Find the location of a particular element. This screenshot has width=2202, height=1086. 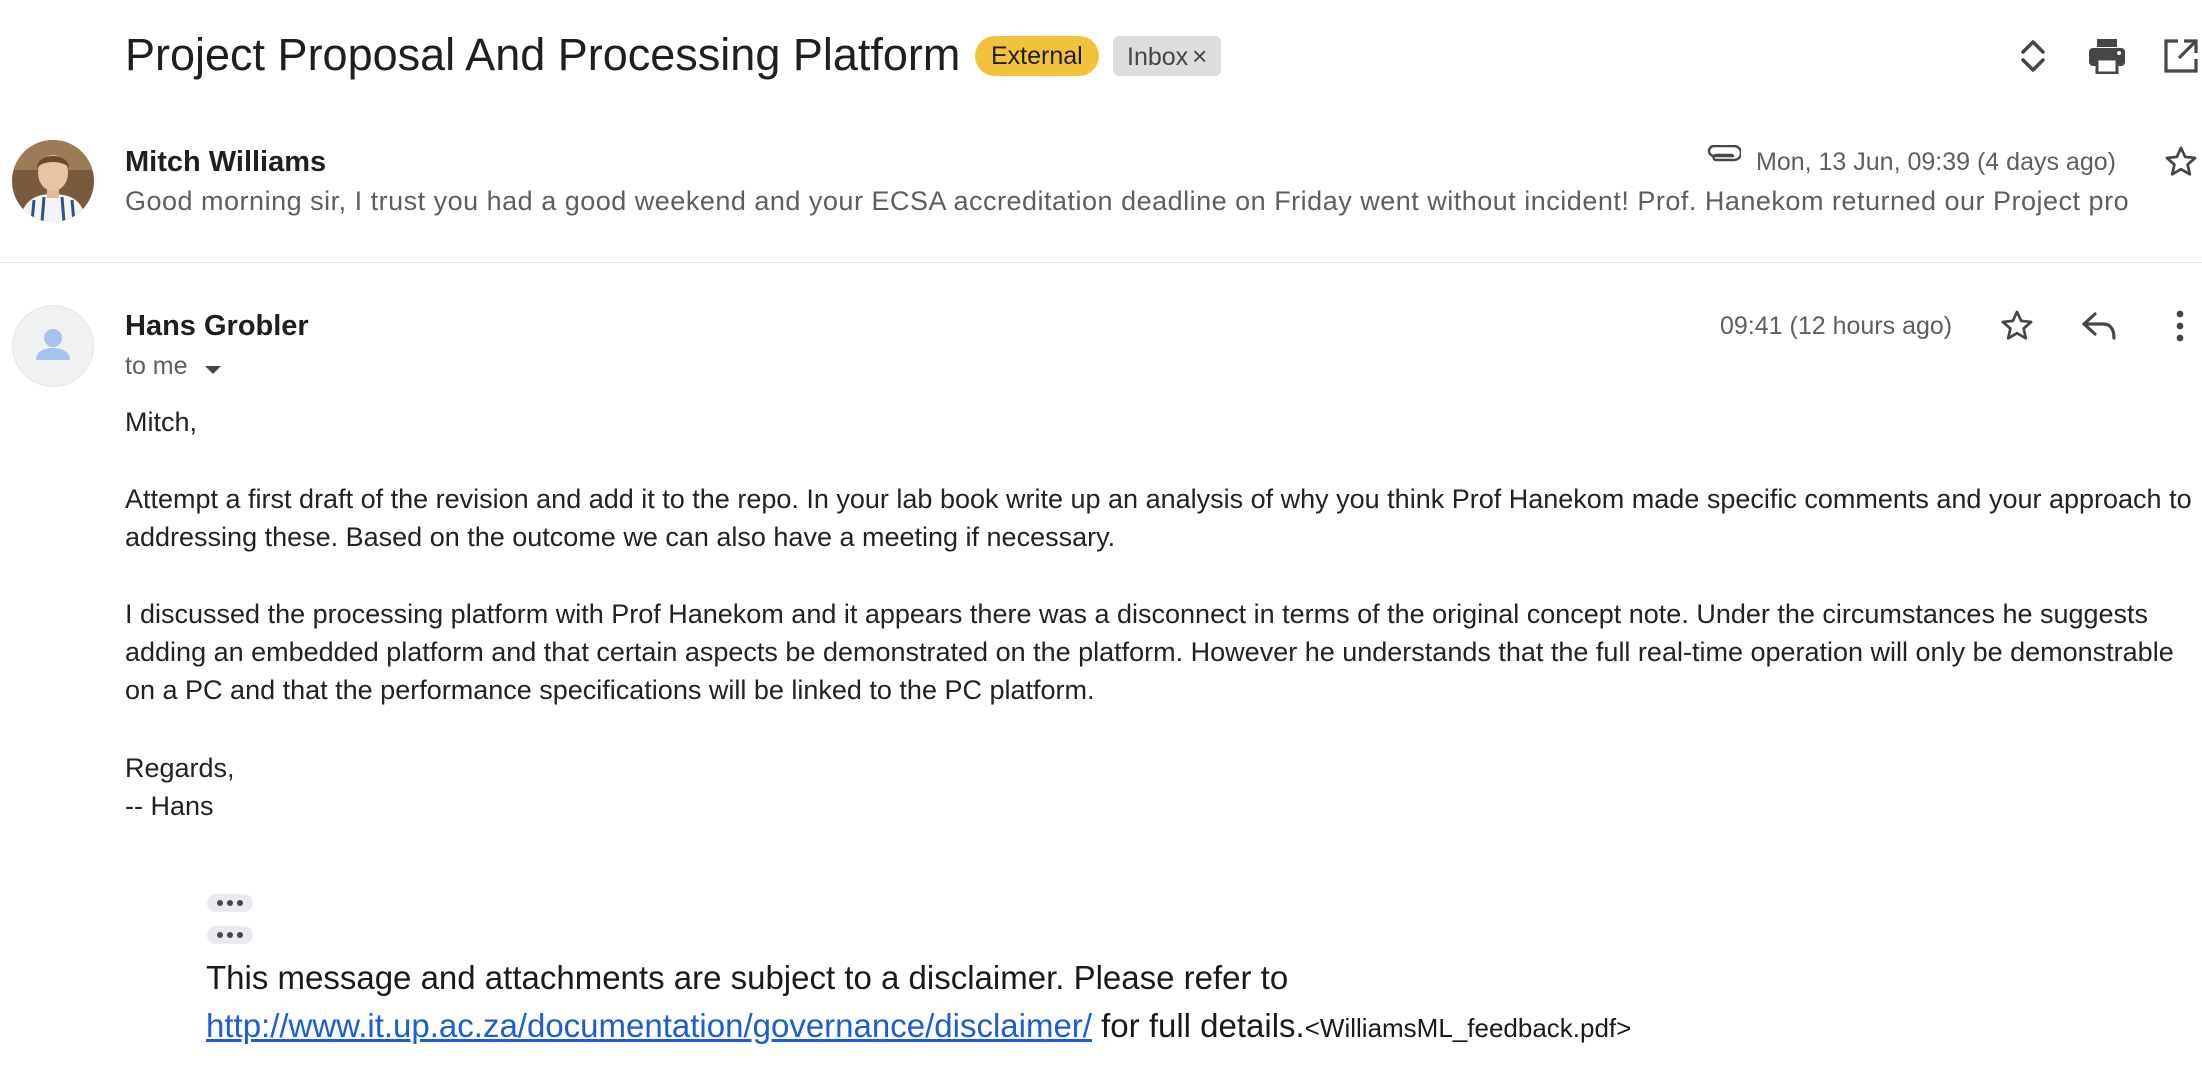

attachment-reference: <WilliamsML_feedback.pdf> is located at coordinates (1468, 1028).